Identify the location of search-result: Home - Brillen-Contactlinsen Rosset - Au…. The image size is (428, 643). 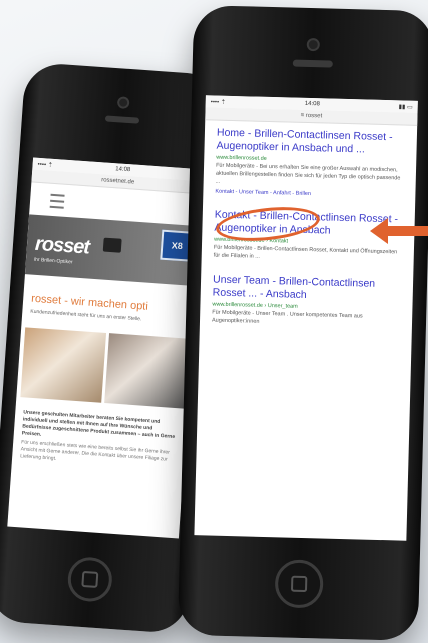
(311, 163).